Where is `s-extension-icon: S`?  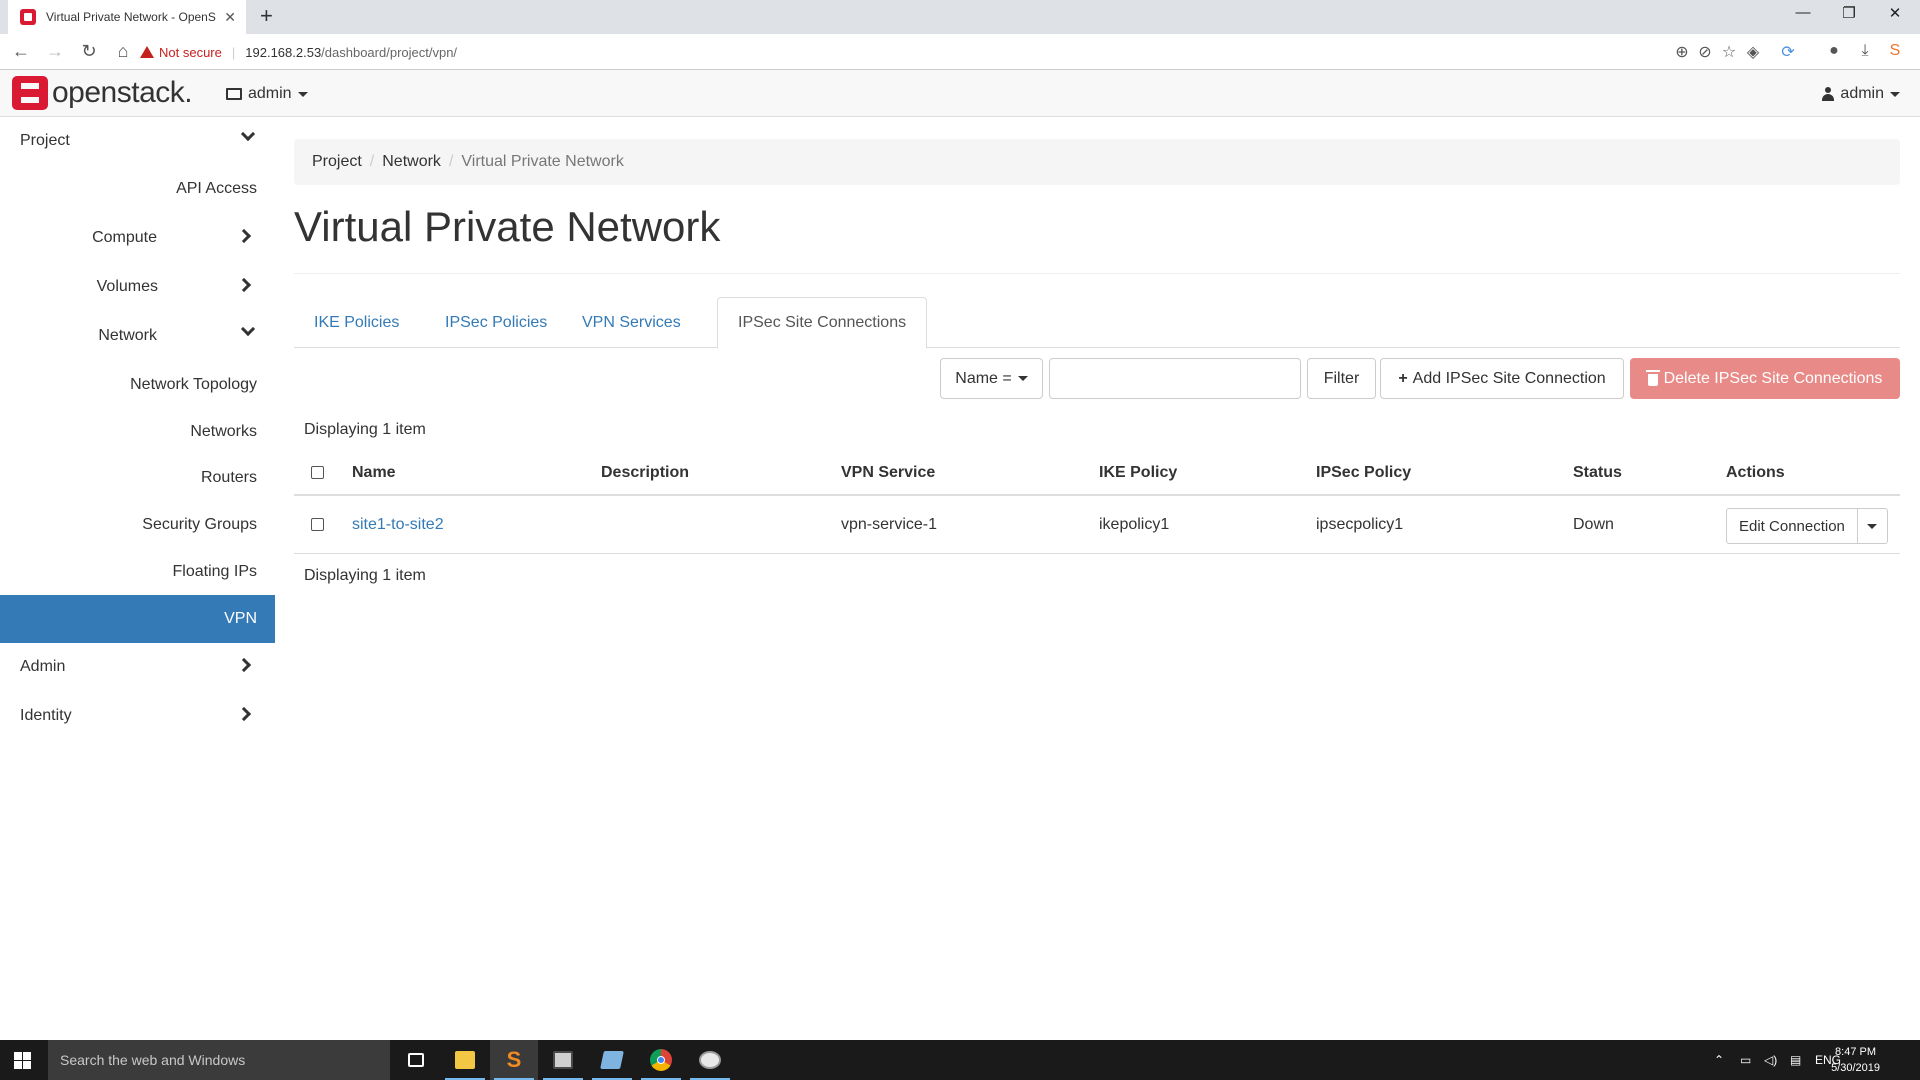
s-extension-icon: S is located at coordinates (1895, 52).